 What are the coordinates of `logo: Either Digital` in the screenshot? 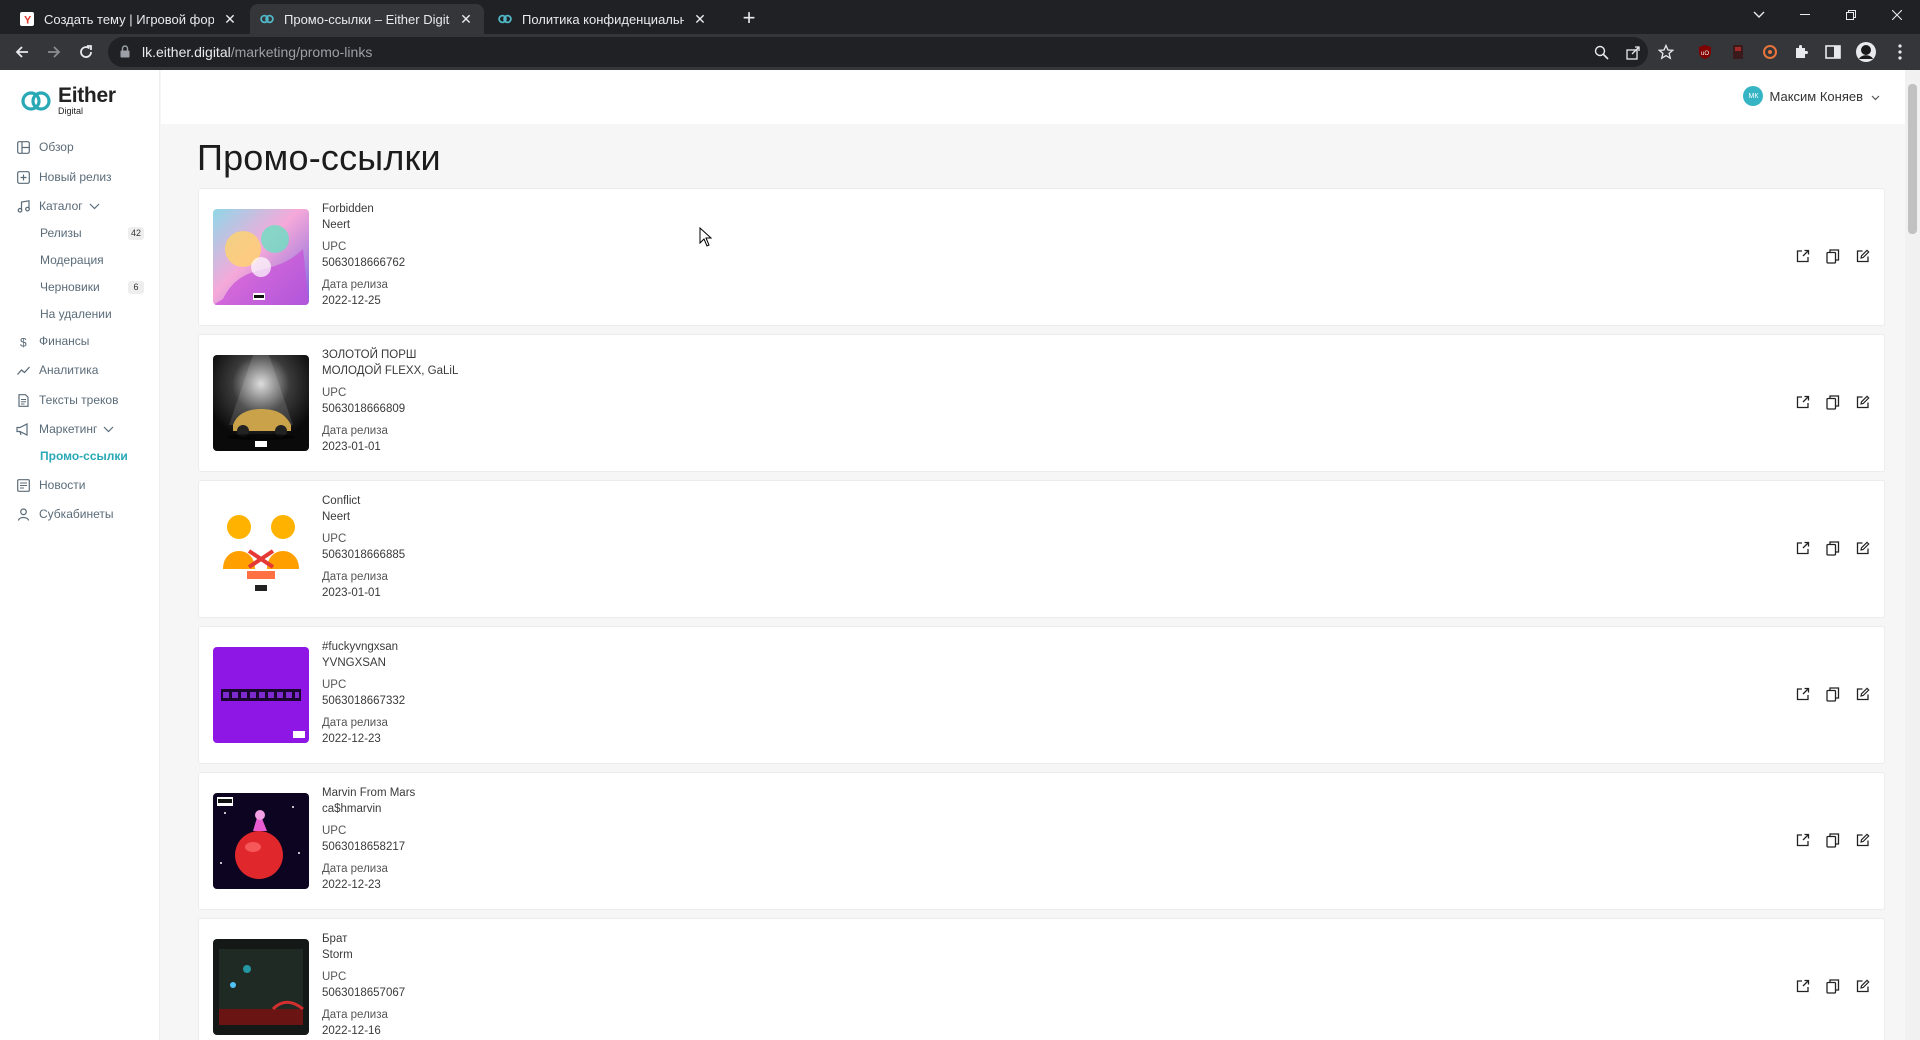 It's located at (68, 100).